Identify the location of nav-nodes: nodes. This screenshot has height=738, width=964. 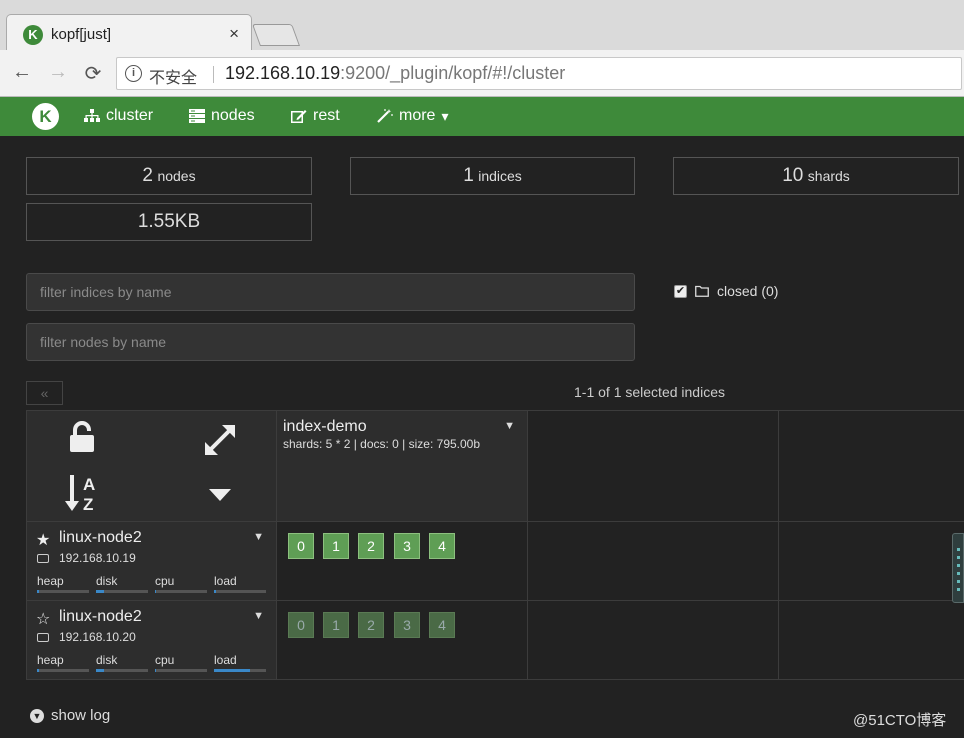
(222, 116).